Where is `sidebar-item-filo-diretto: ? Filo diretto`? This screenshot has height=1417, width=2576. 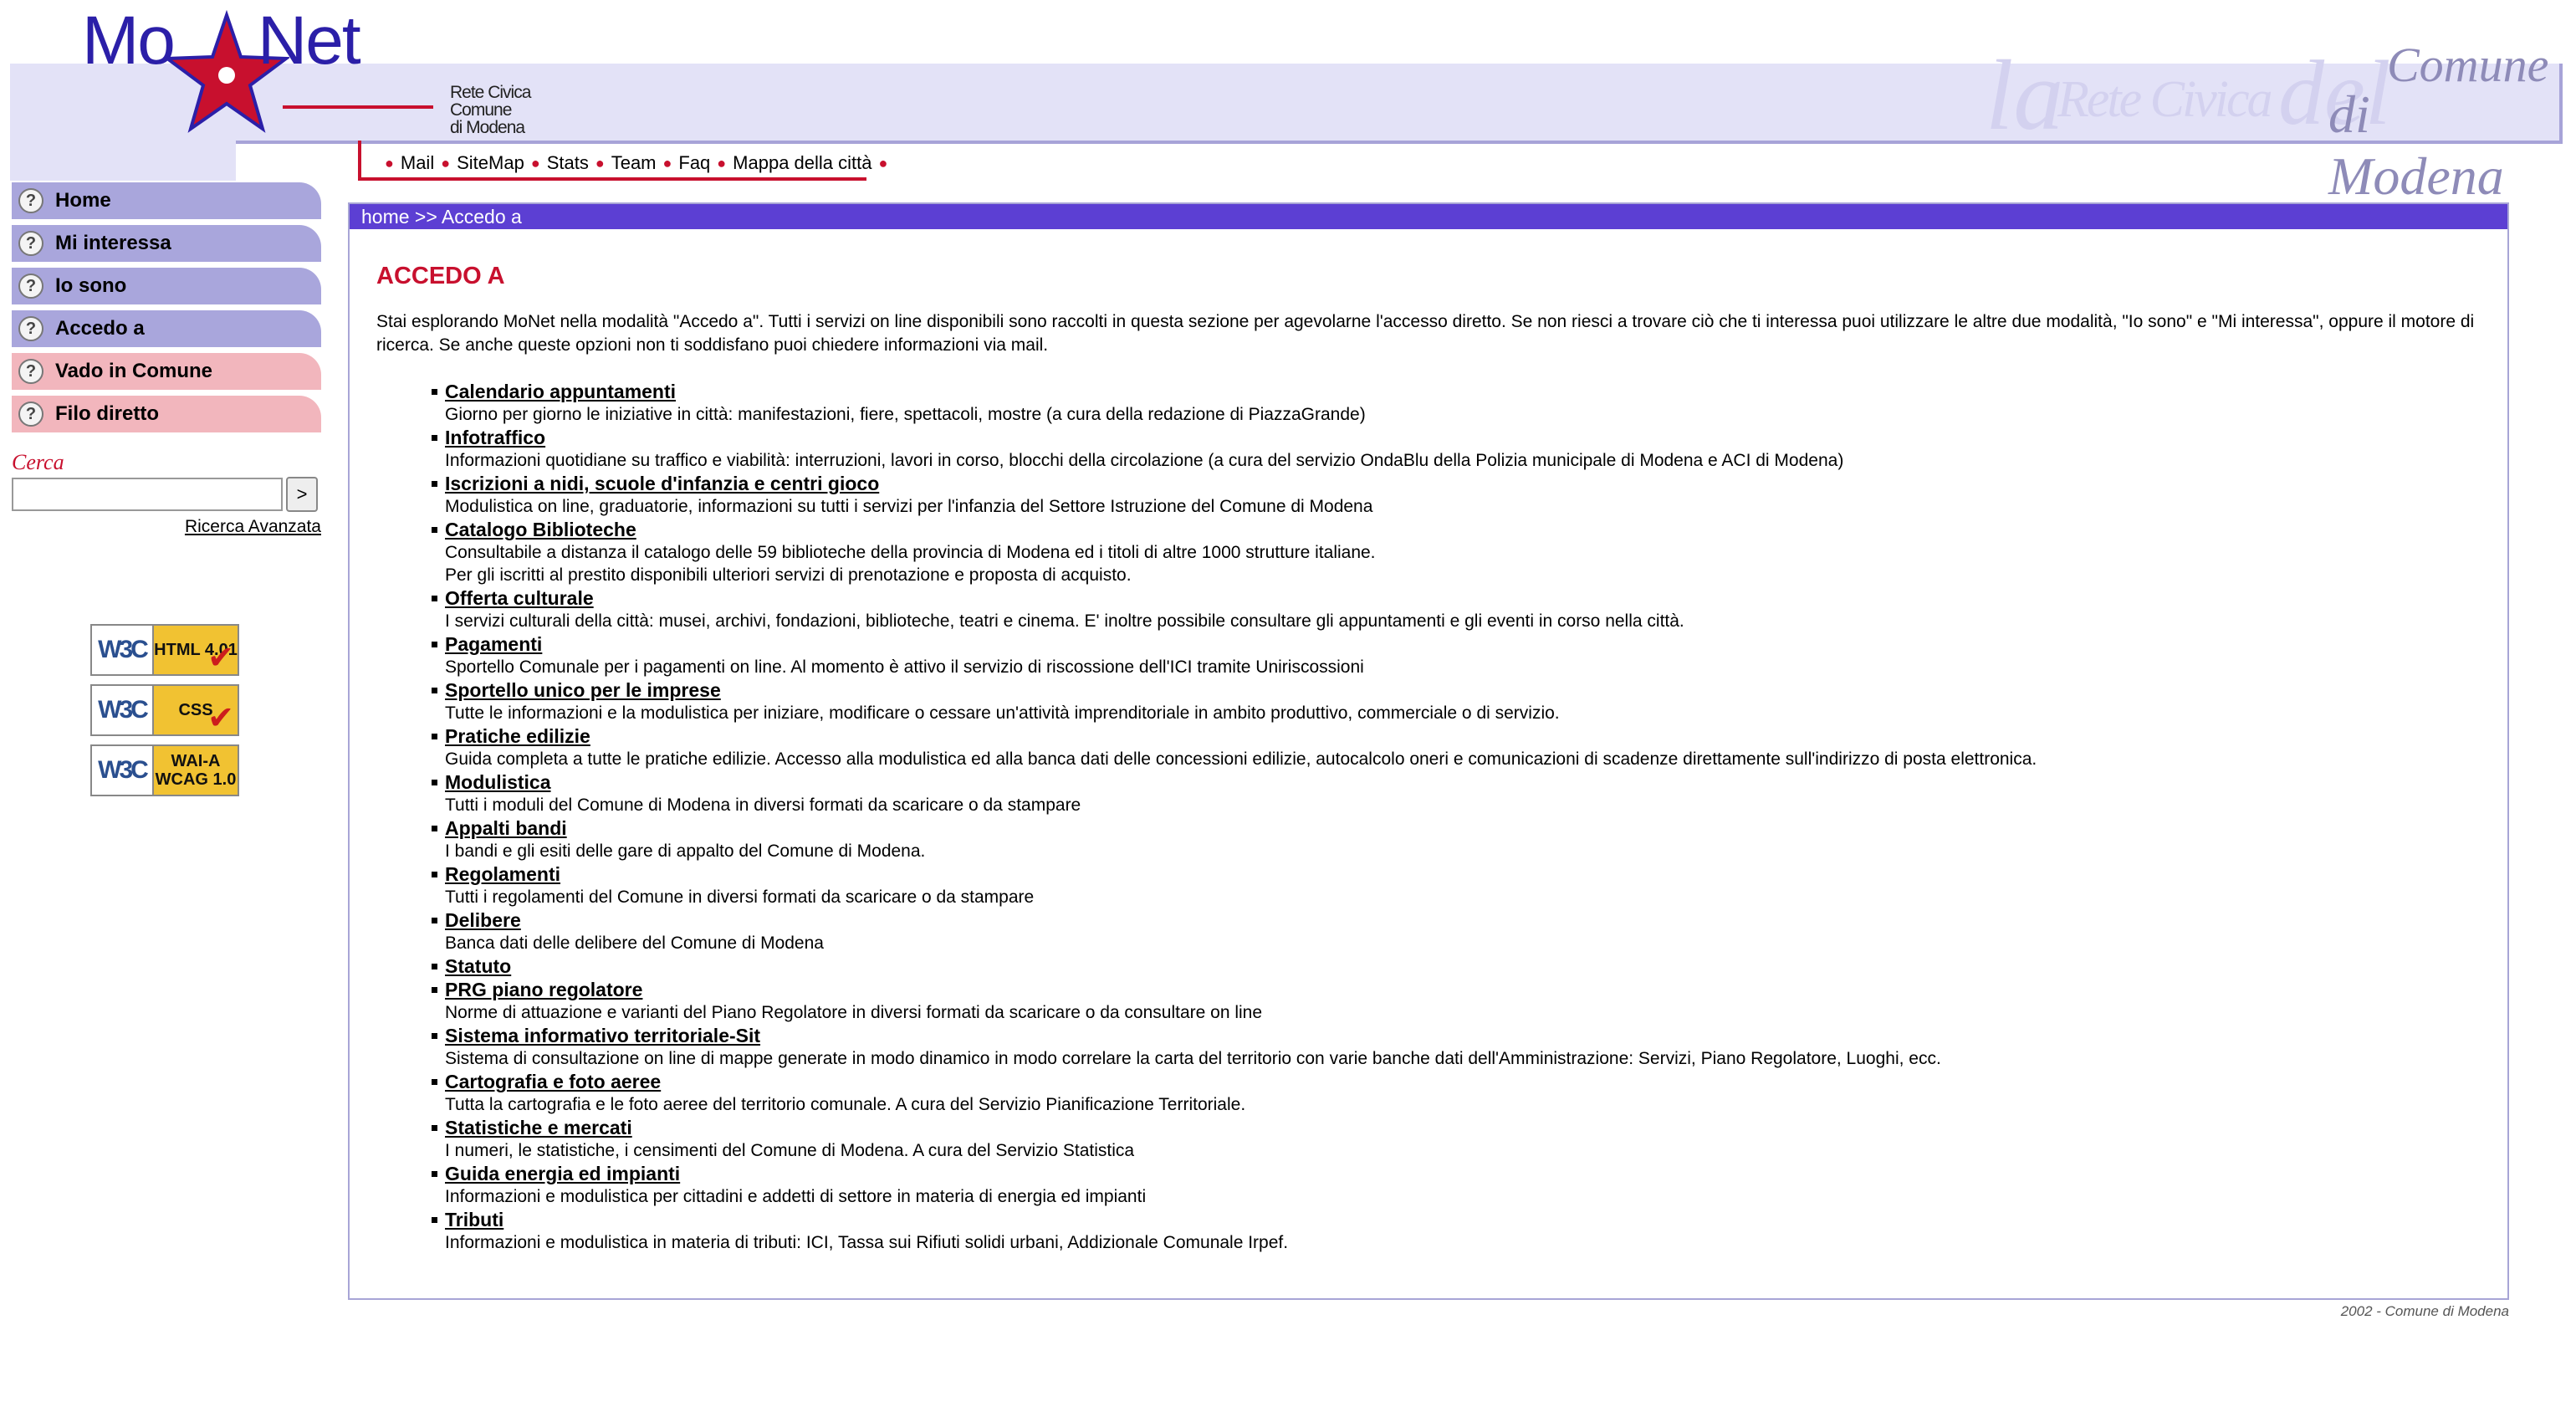
sidebar-item-filo-diretto: ? Filo diretto is located at coordinates (166, 415).